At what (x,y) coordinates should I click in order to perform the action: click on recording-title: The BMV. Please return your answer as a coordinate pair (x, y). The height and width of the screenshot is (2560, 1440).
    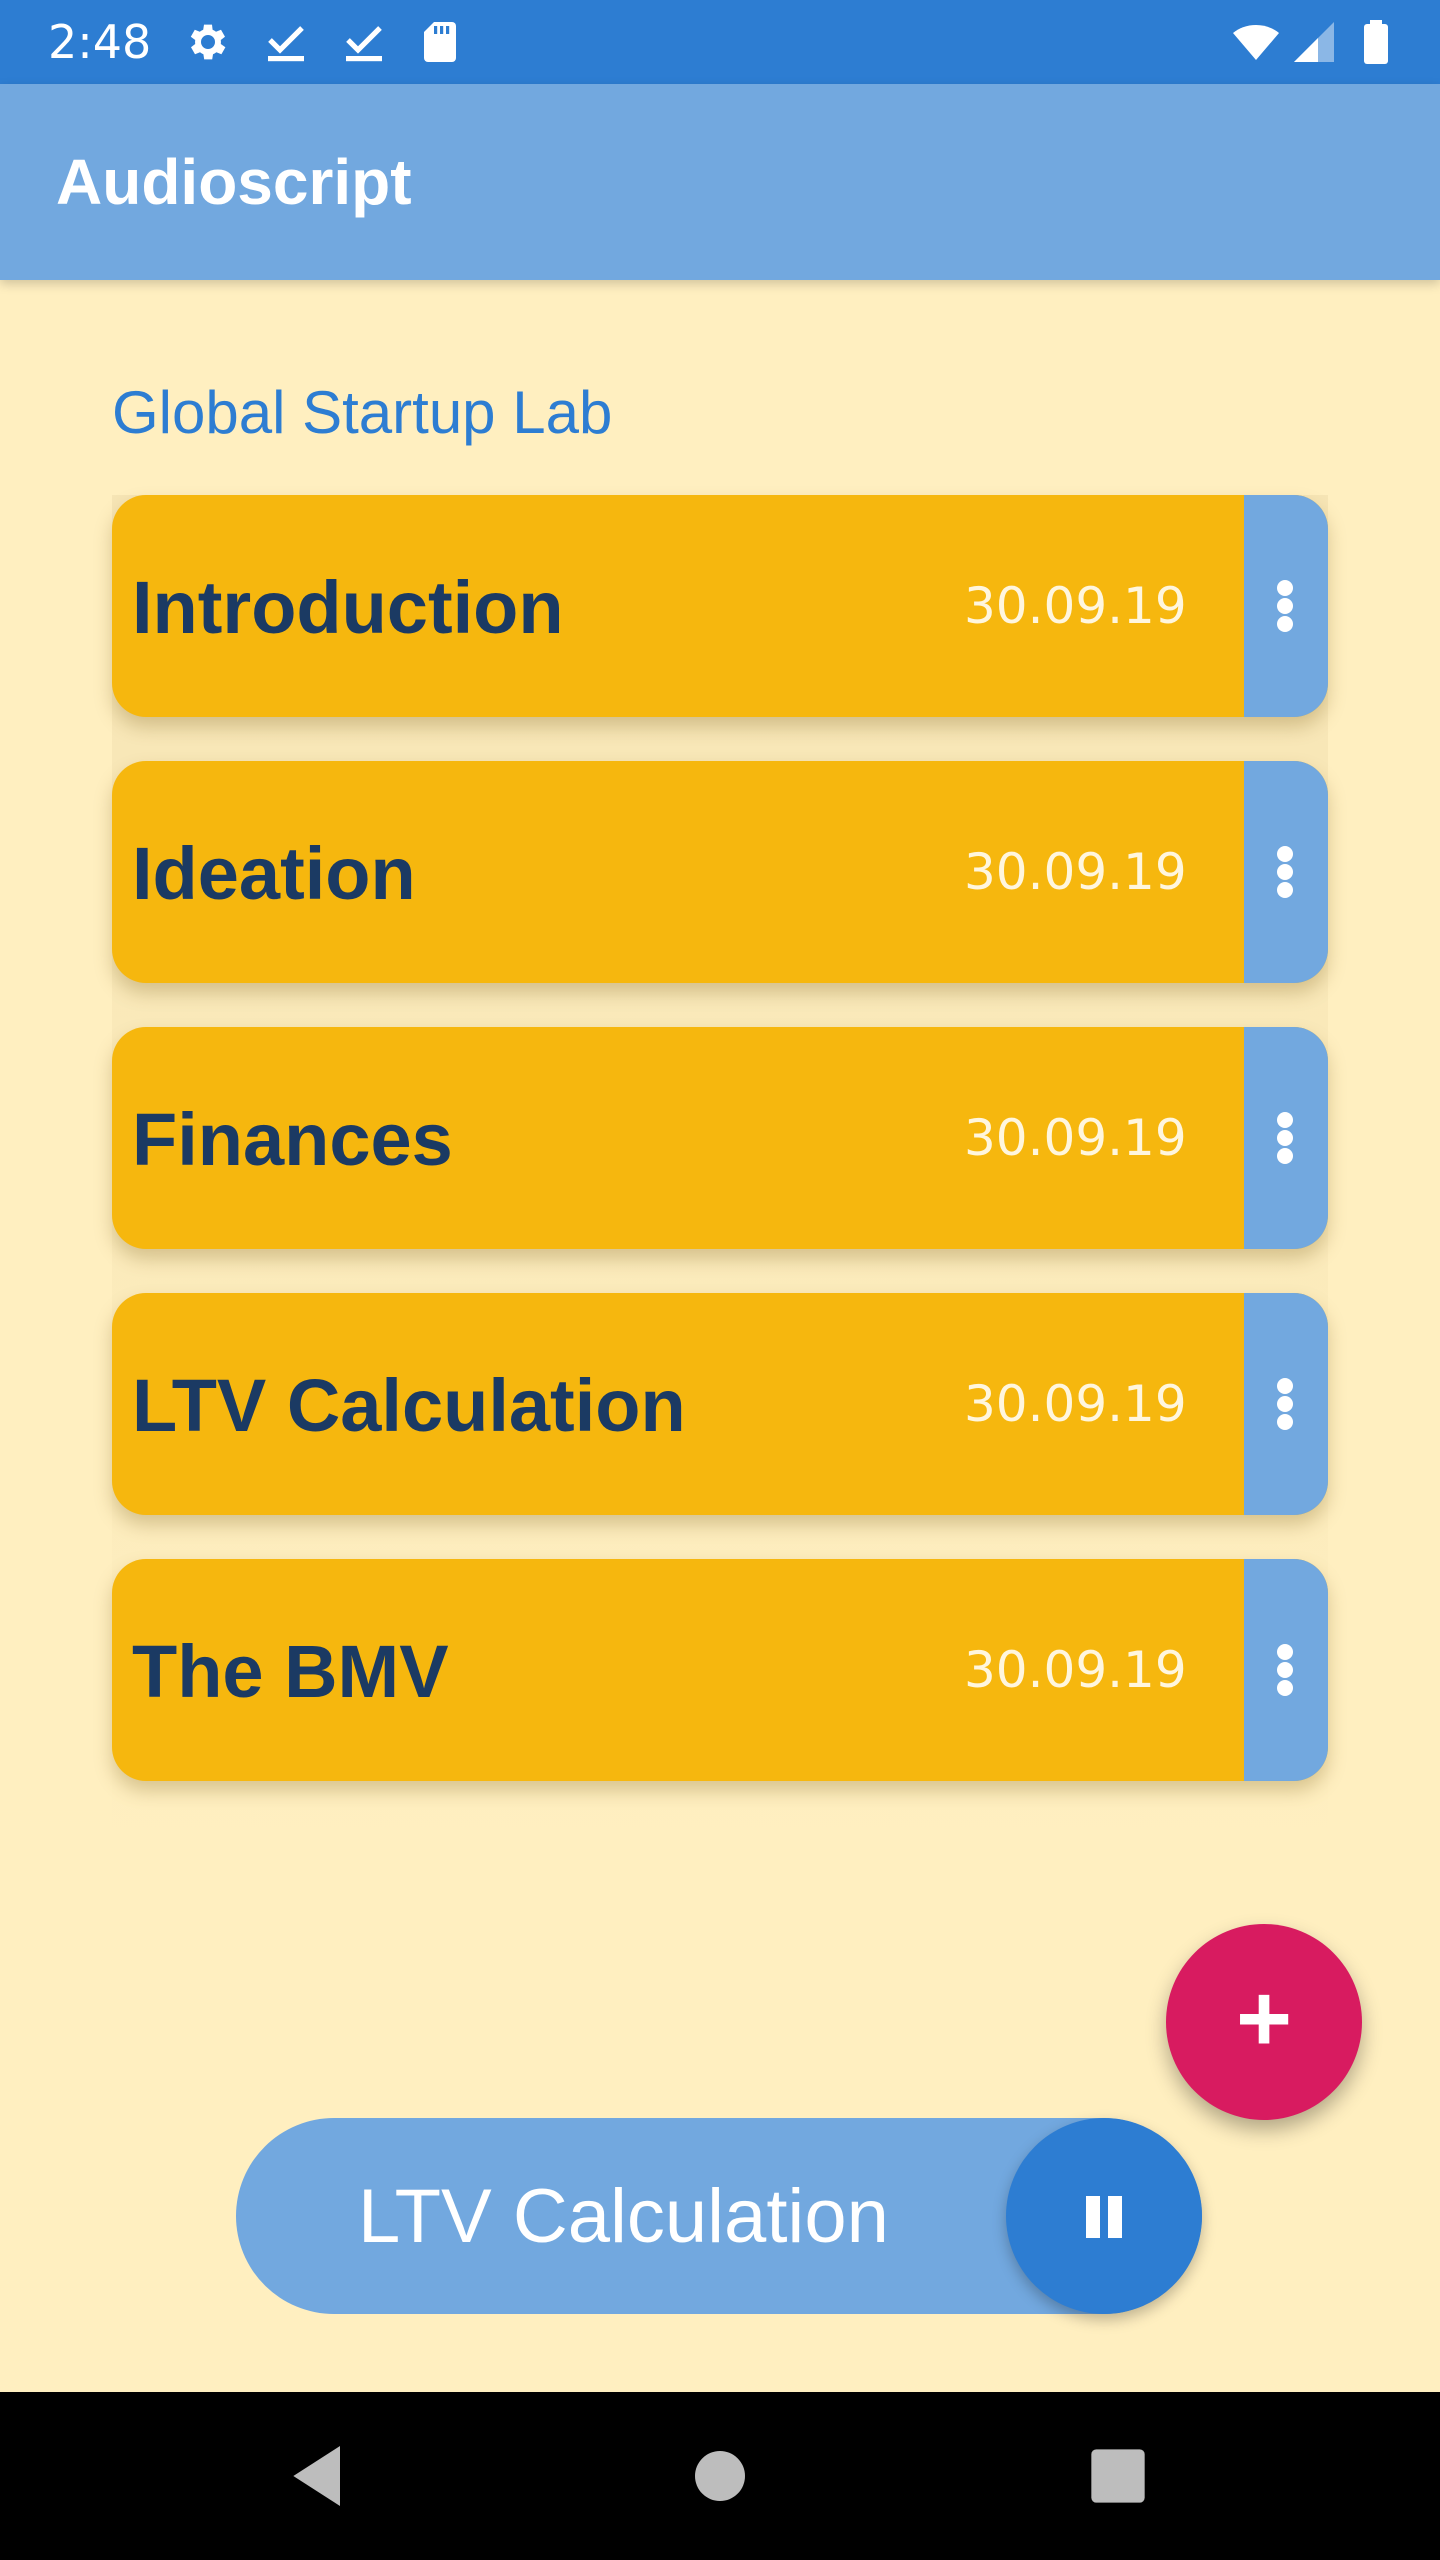
    Looking at the image, I should click on (290, 1671).